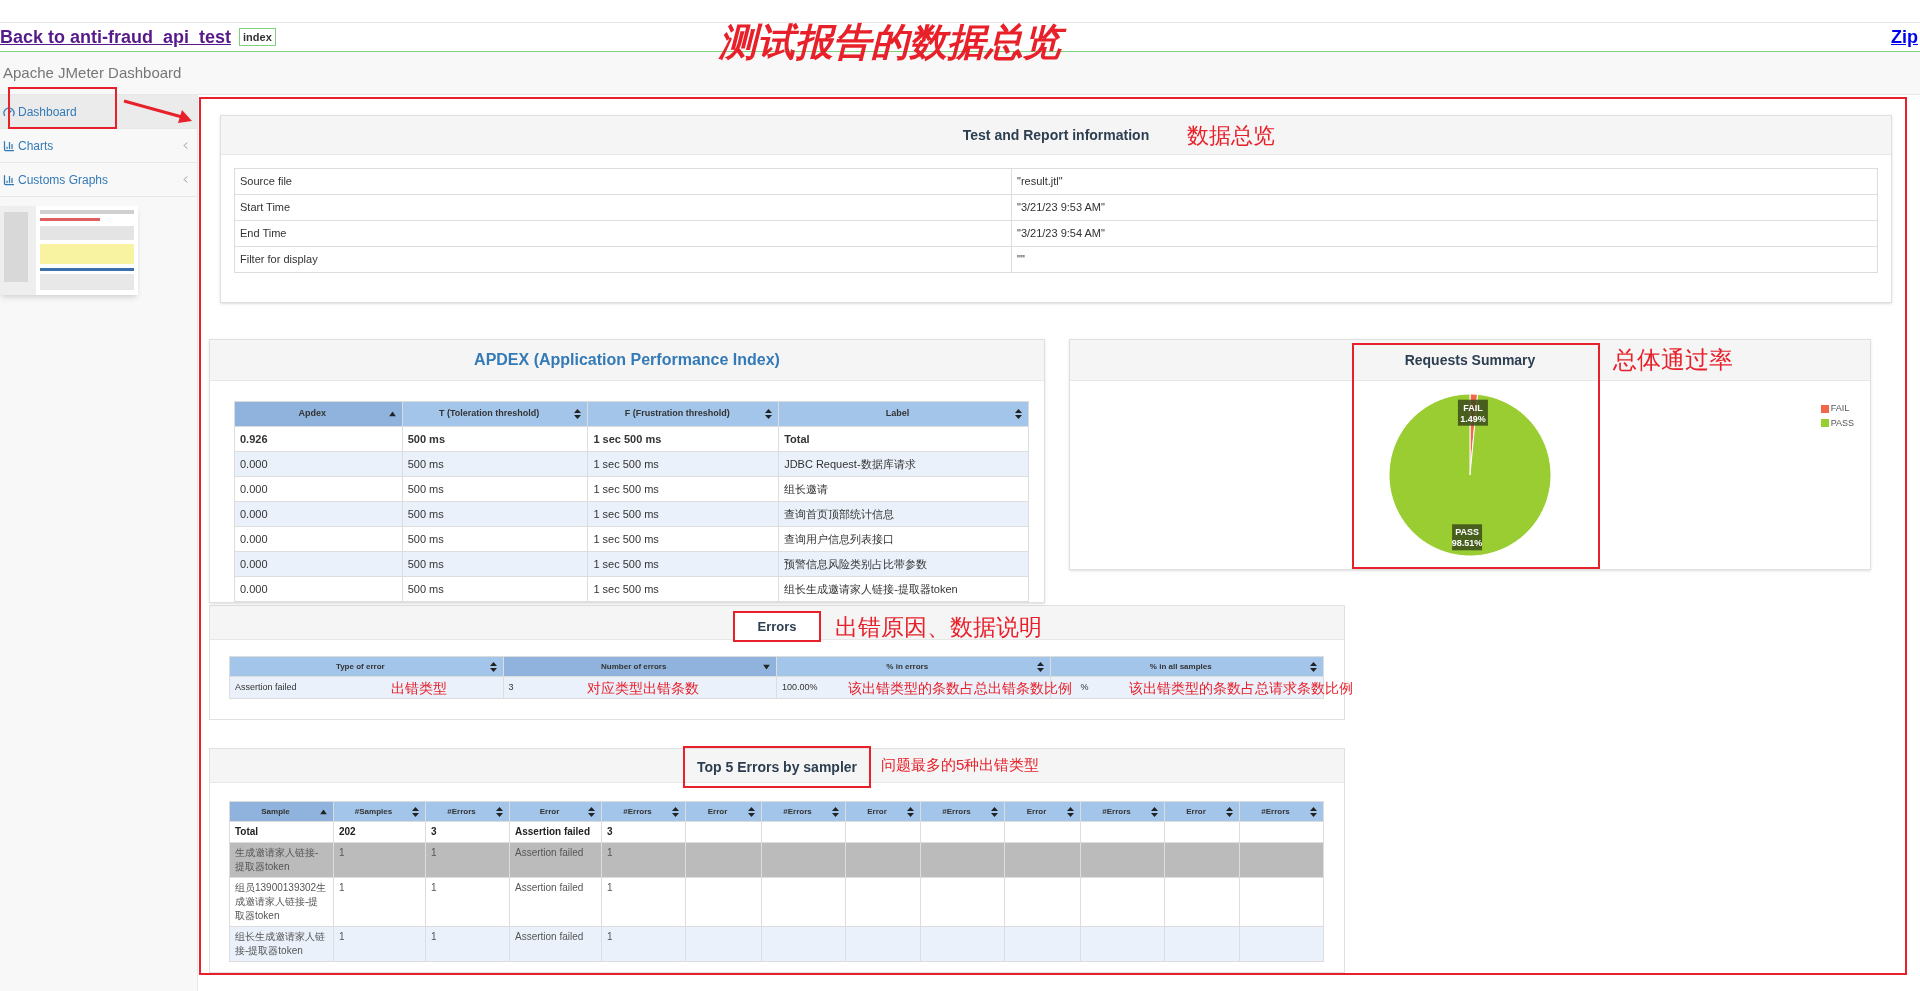 This screenshot has height=991, width=1920. I want to click on table-cell: "", so click(1444, 259).